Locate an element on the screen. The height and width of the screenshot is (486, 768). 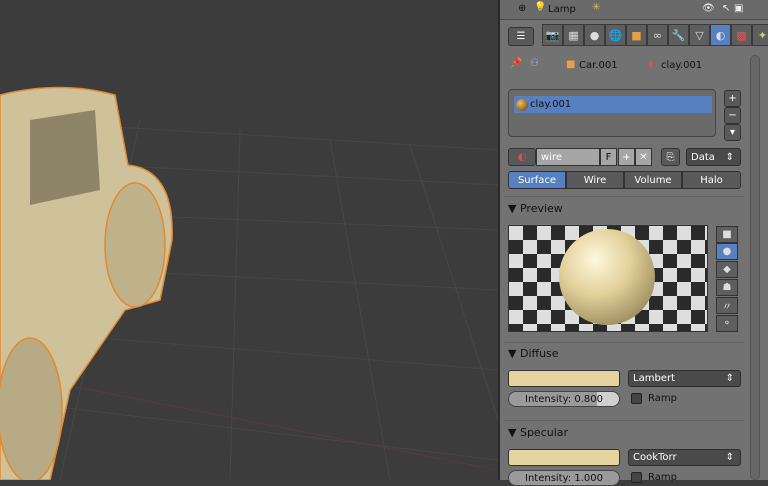
lamp-data-icon: ✳ is located at coordinates (596, 7).